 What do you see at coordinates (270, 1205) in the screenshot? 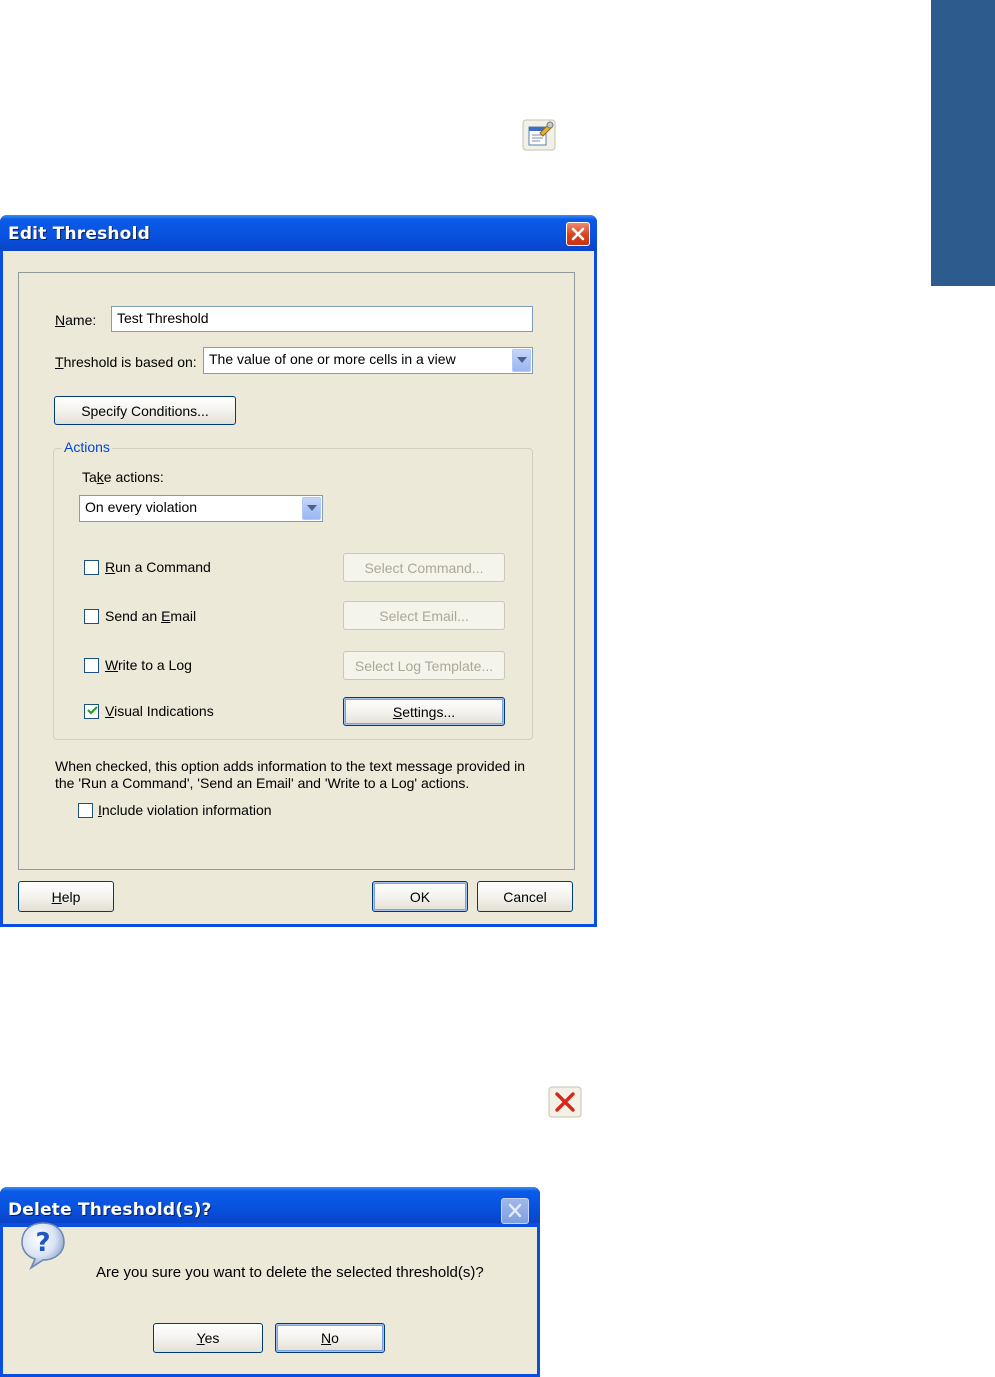
I see `delete-threshold-titlebar: Delete Threshold(s)?` at bounding box center [270, 1205].